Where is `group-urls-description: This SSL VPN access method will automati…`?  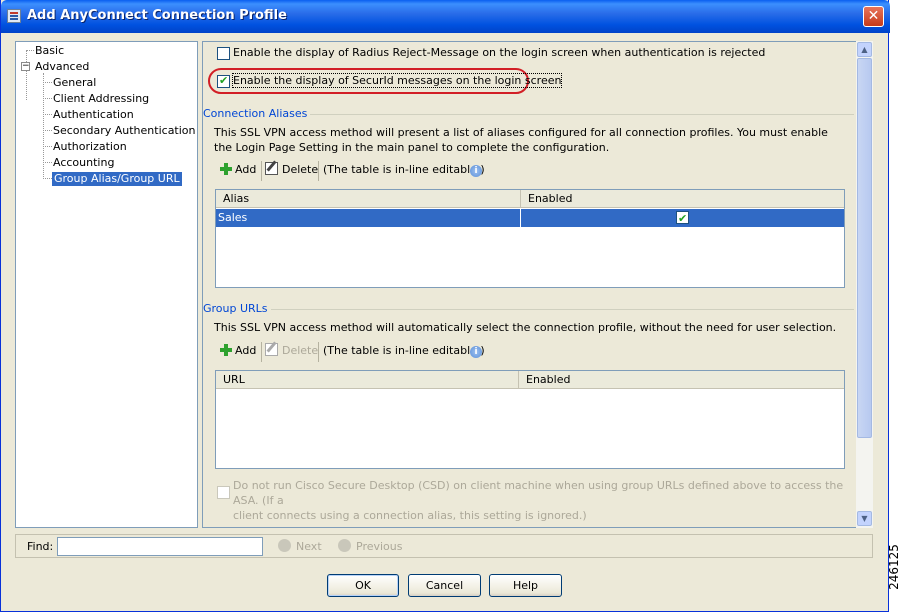
group-urls-description: This SSL VPN access method will automati… is located at coordinates (525, 327).